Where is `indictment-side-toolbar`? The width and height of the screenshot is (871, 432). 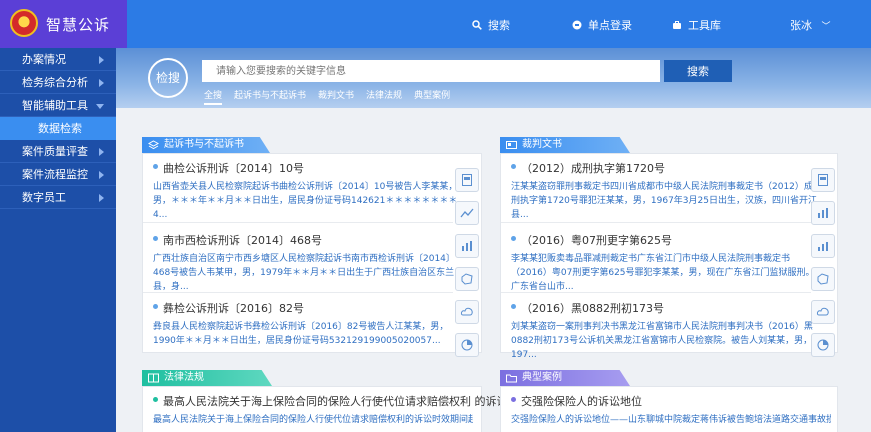
indictment-side-toolbar is located at coordinates (470, 267).